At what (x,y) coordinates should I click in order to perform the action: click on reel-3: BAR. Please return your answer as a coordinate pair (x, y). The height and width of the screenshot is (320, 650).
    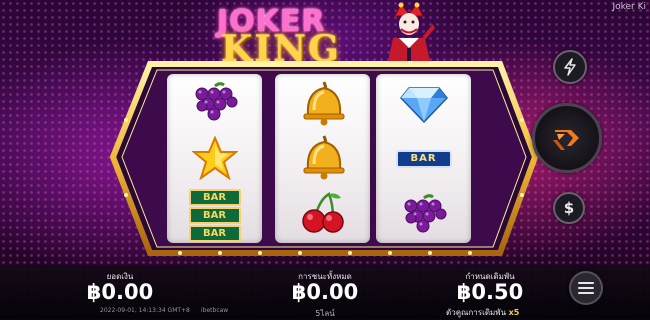
    Looking at the image, I should click on (423, 158).